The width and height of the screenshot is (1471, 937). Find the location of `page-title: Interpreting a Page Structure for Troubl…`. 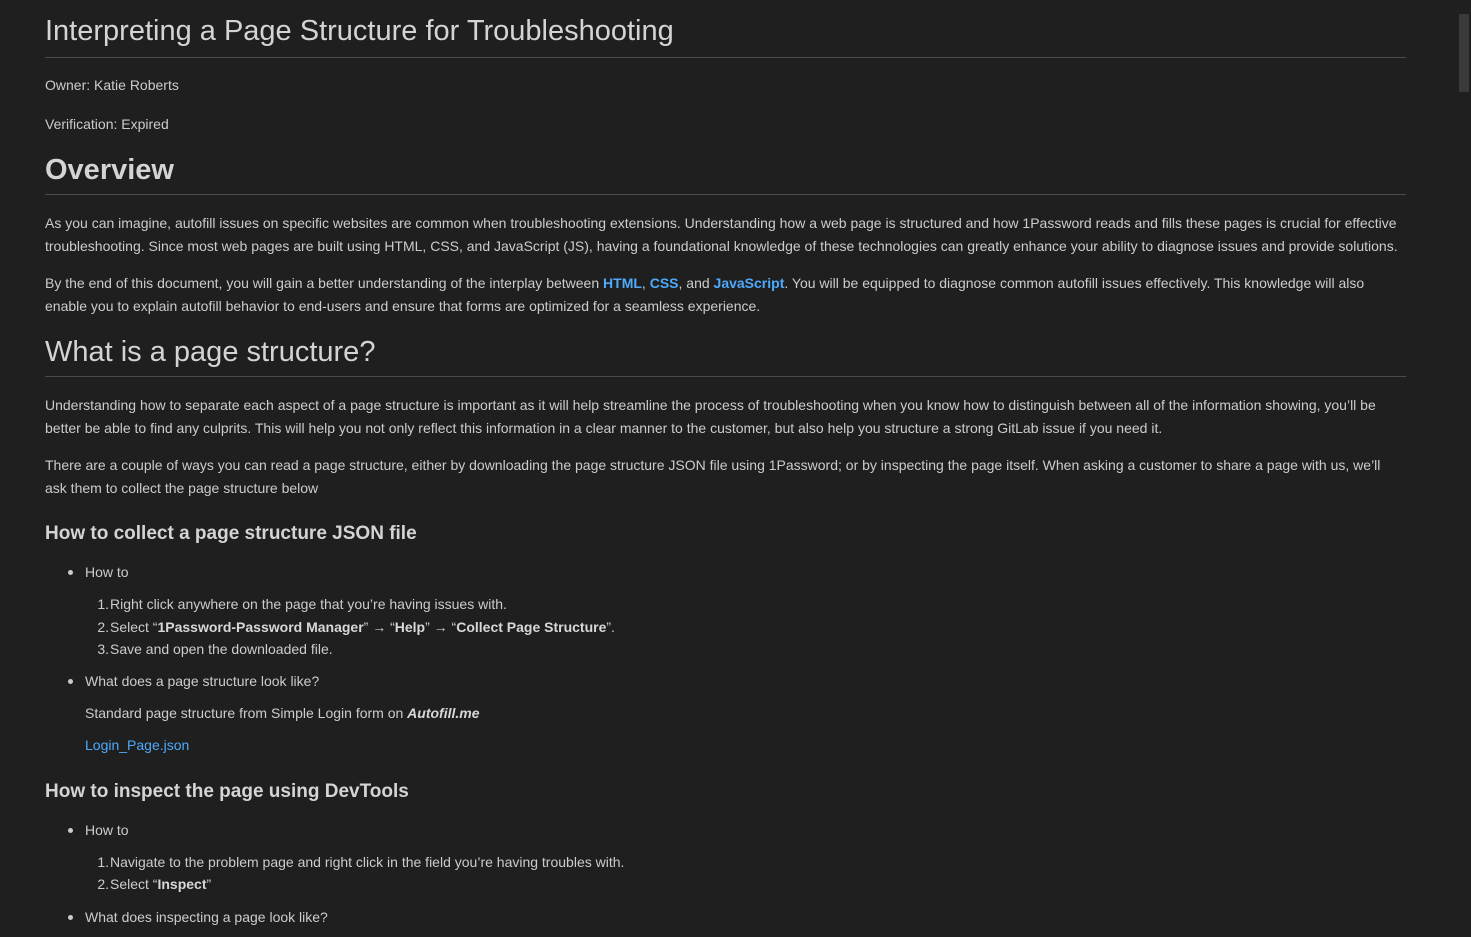

page-title: Interpreting a Page Structure for Troubl… is located at coordinates (725, 36).